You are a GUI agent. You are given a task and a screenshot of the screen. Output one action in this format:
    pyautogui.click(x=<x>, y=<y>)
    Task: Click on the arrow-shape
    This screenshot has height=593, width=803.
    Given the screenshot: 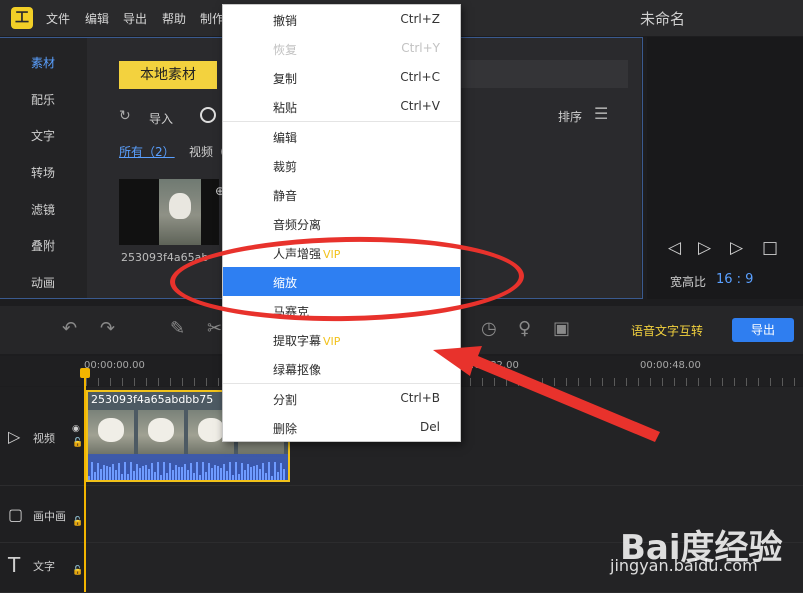 What is the action you would take?
    pyautogui.click(x=546, y=394)
    